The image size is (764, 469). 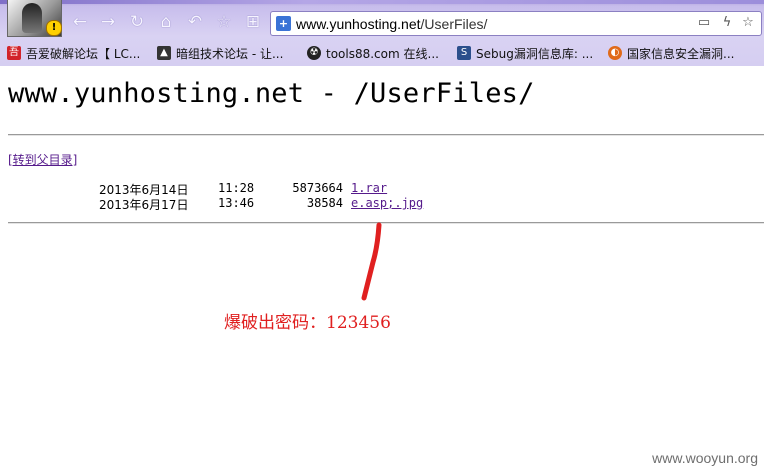 What do you see at coordinates (369, 188) in the screenshot?
I see `file-link: 1.rar` at bounding box center [369, 188].